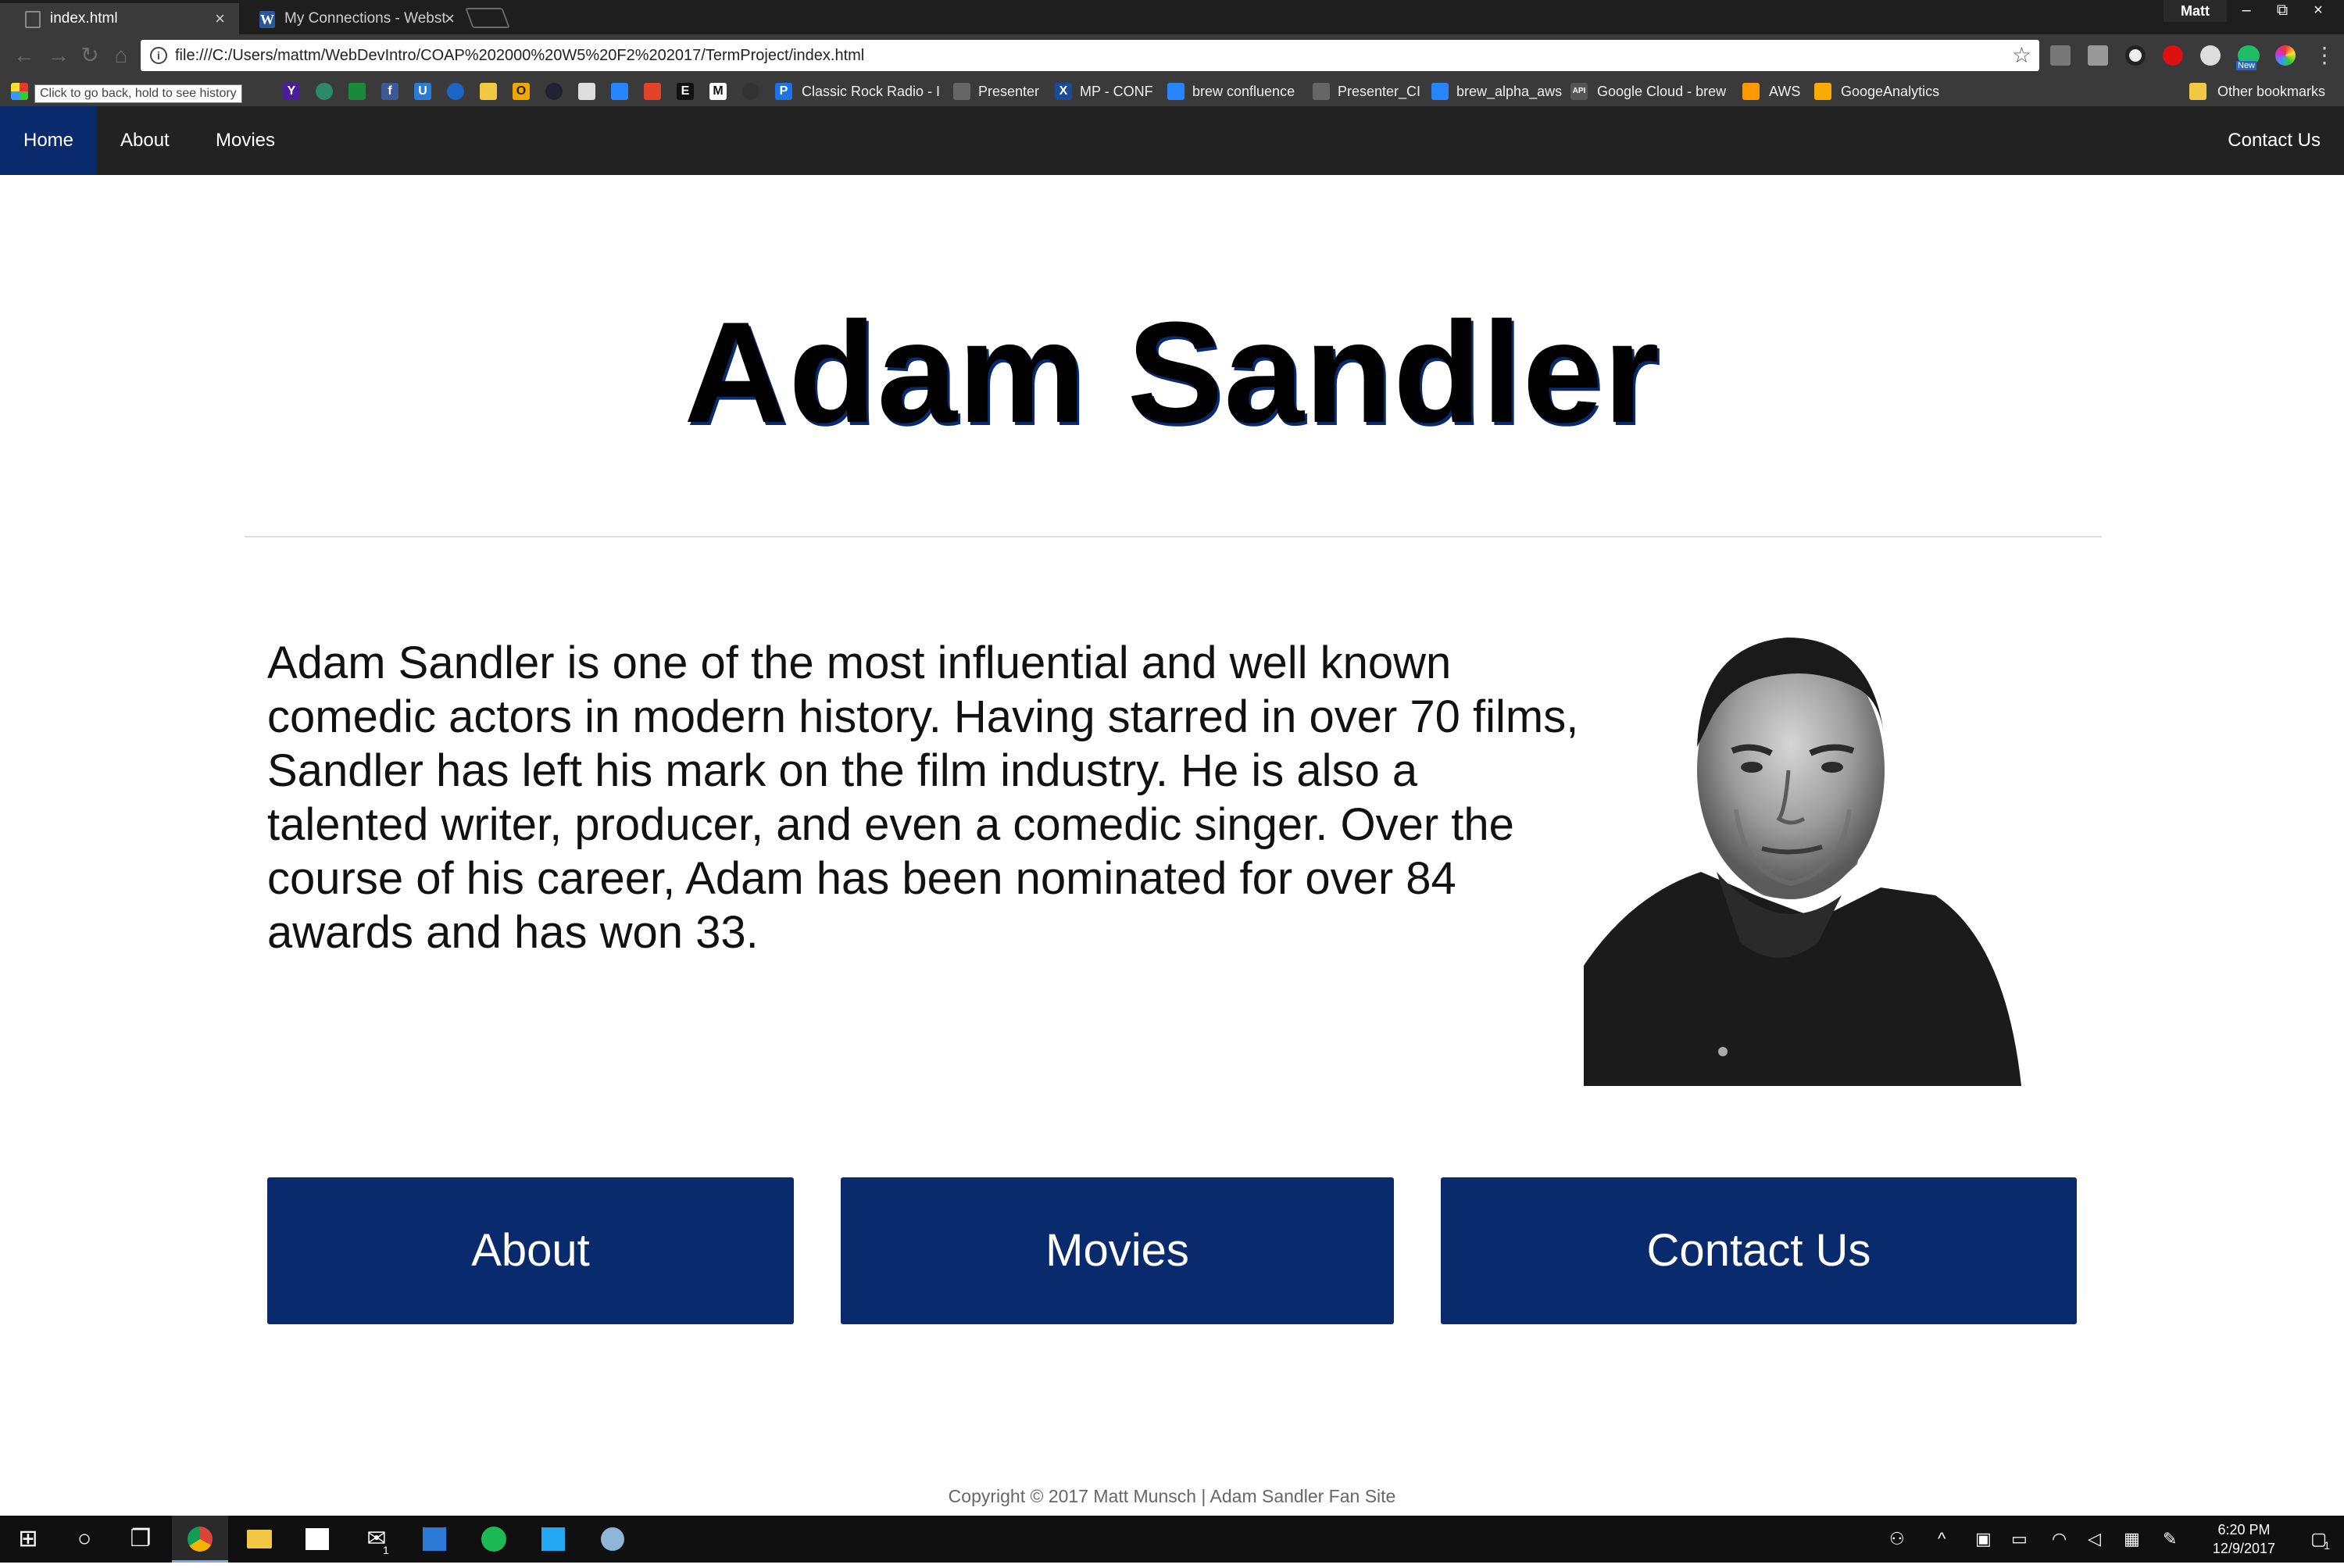 This screenshot has height=1568, width=2344. What do you see at coordinates (259, 1539) in the screenshot?
I see `file-explorer-icon` at bounding box center [259, 1539].